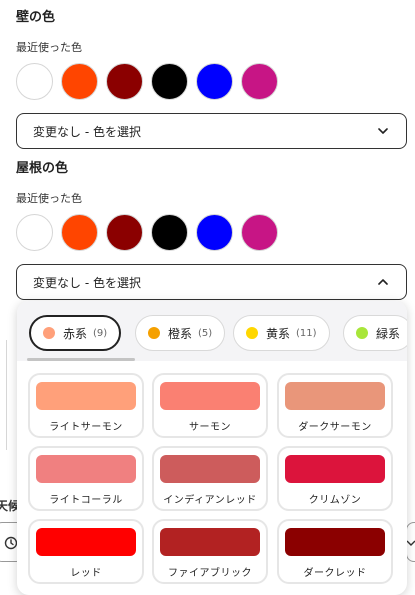 This screenshot has width=415, height=595. What do you see at coordinates (210, 500) in the screenshot?
I see `color-option-label: インディアンレッド` at bounding box center [210, 500].